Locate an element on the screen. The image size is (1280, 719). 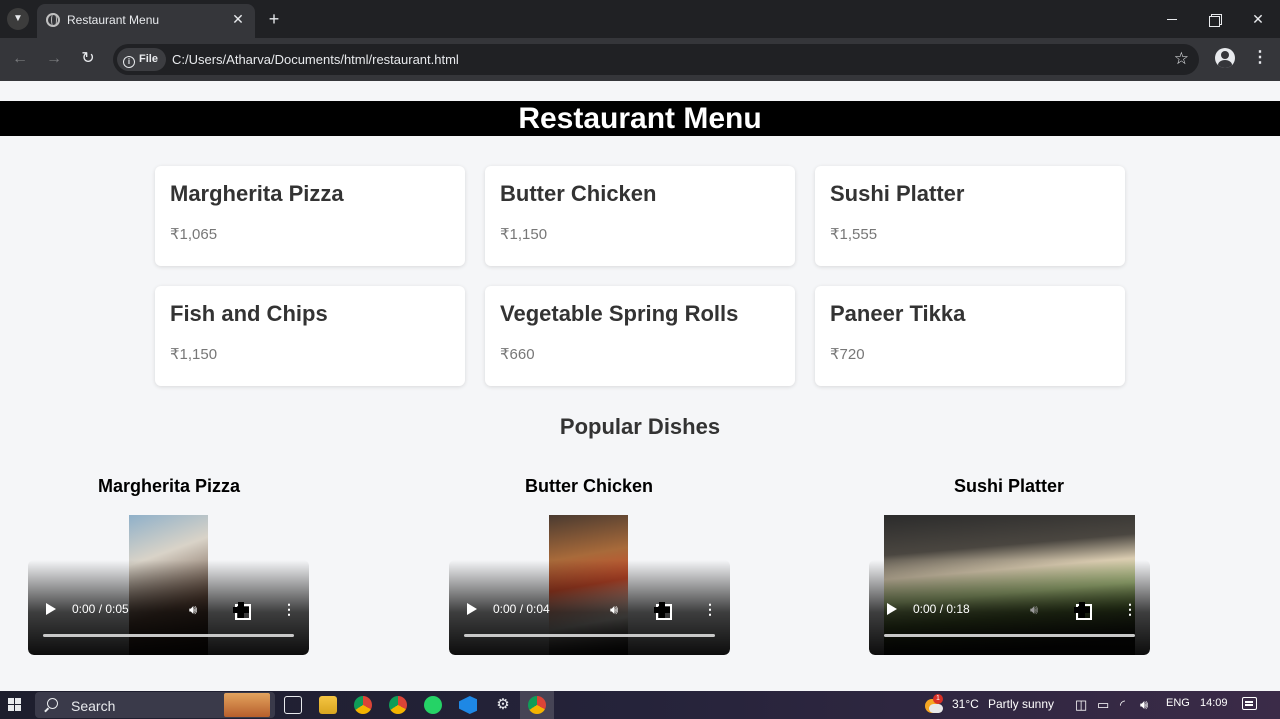
chrome-profile-icon is located at coordinates (398, 705).